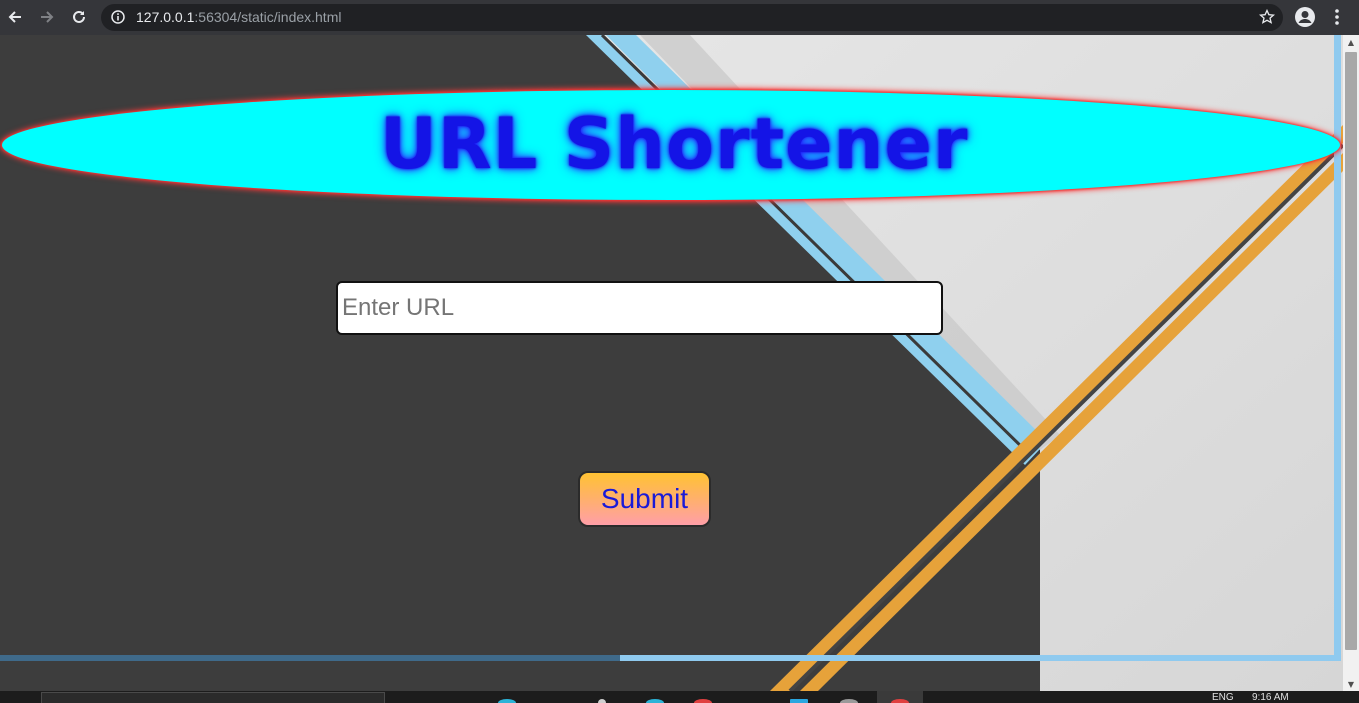  I want to click on menu-dots-icon, so click(1337, 17).